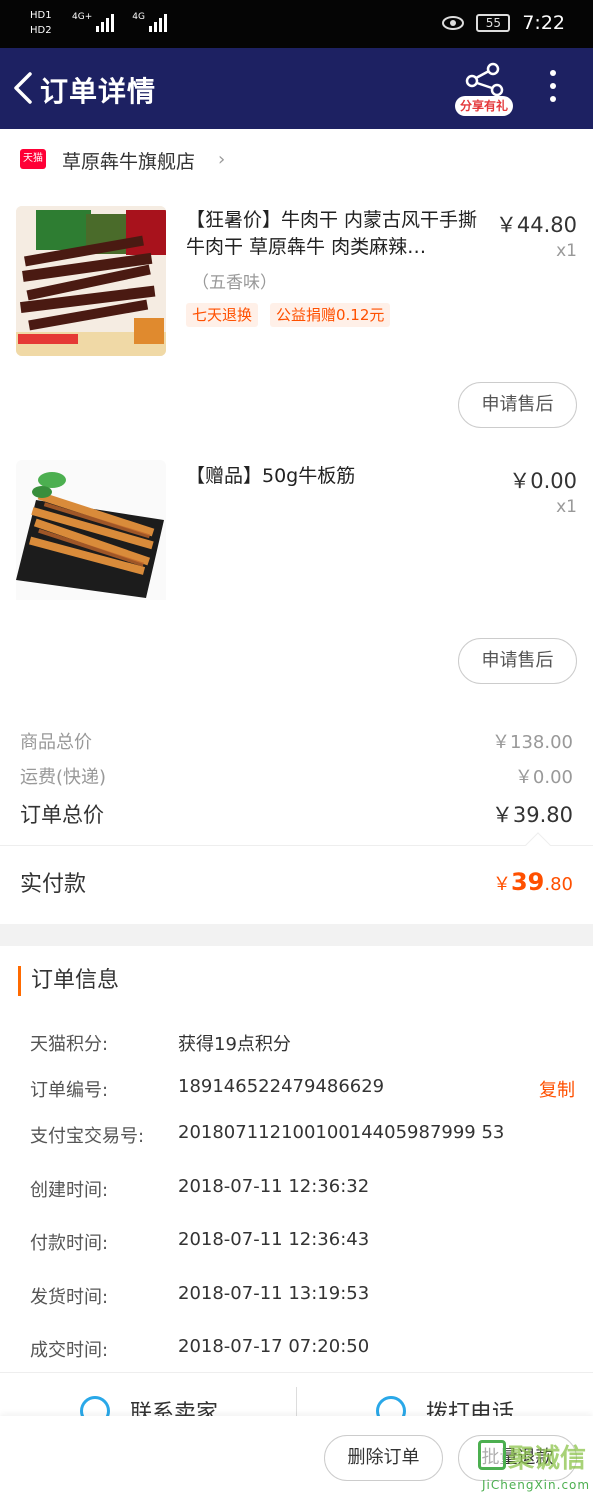 The image size is (593, 1500). I want to click on more-options-icon, so click(553, 88).